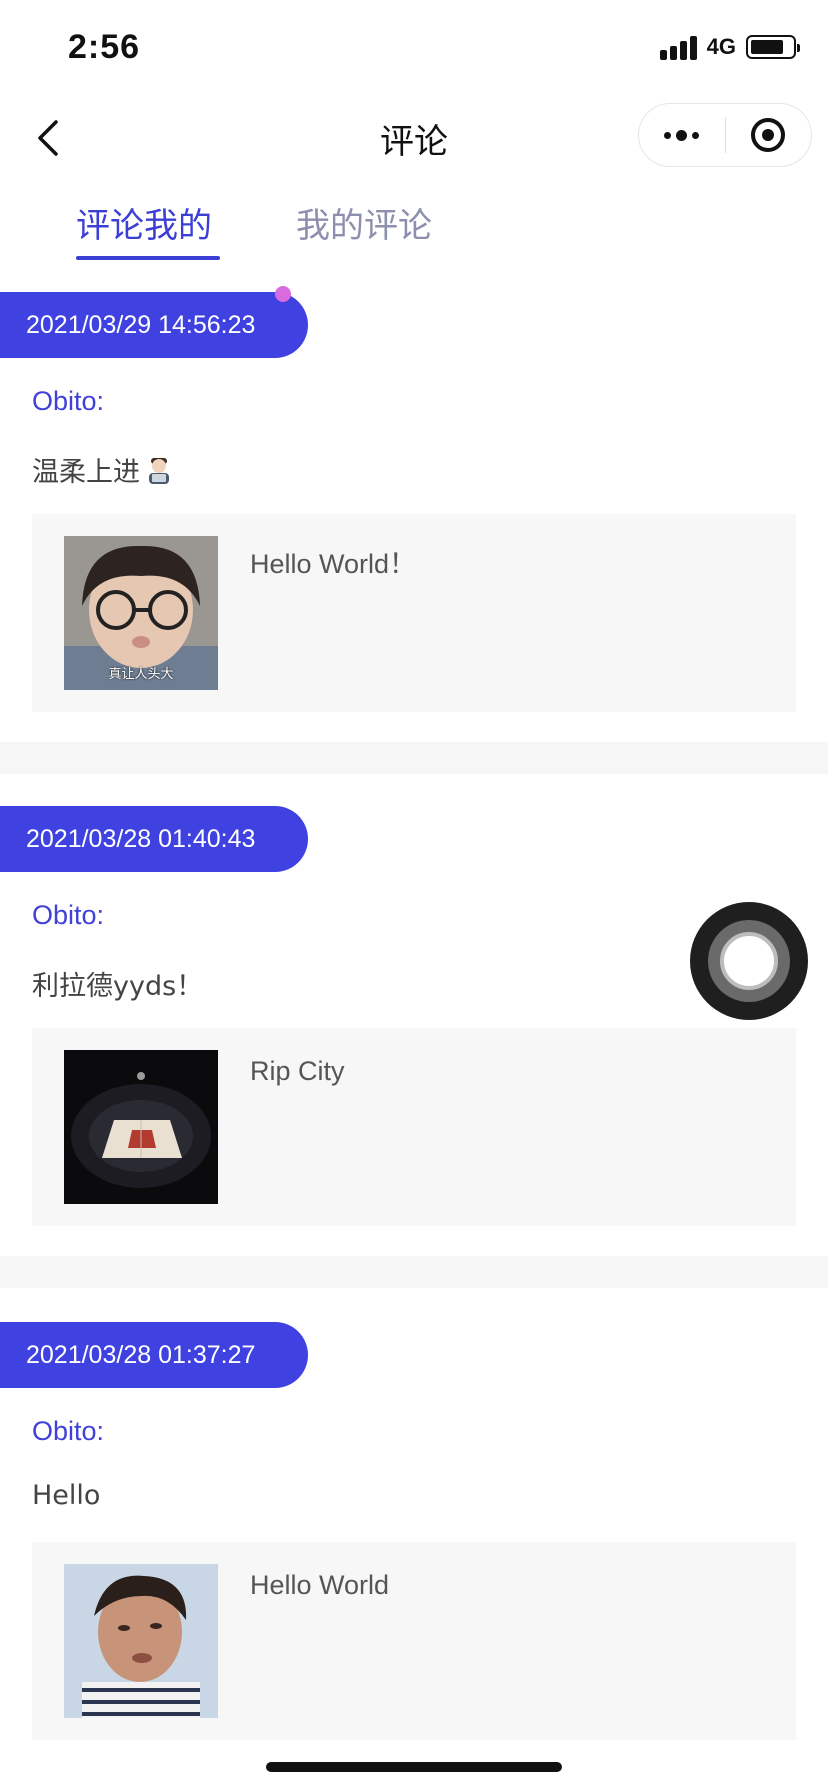  What do you see at coordinates (154, 1355) in the screenshot?
I see `comment-date: 2021/03/28 01:37:27` at bounding box center [154, 1355].